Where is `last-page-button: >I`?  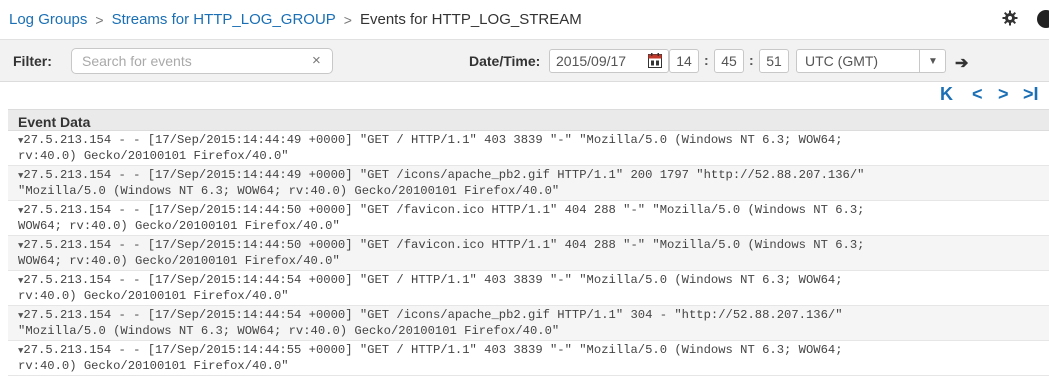
last-page-button: >I is located at coordinates (1031, 95).